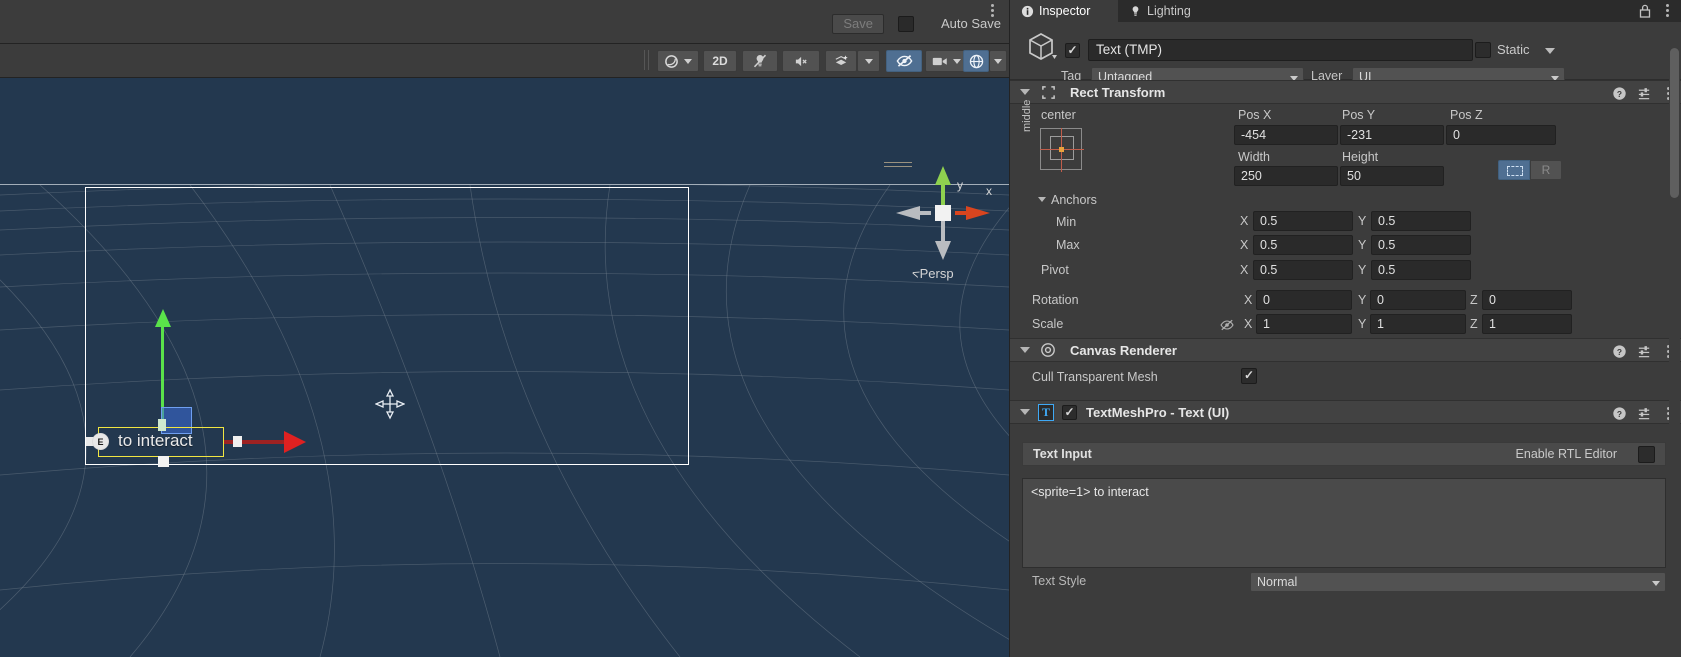 The height and width of the screenshot is (657, 1681). What do you see at coordinates (976, 61) in the screenshot?
I see `gizmos-toggle-button` at bounding box center [976, 61].